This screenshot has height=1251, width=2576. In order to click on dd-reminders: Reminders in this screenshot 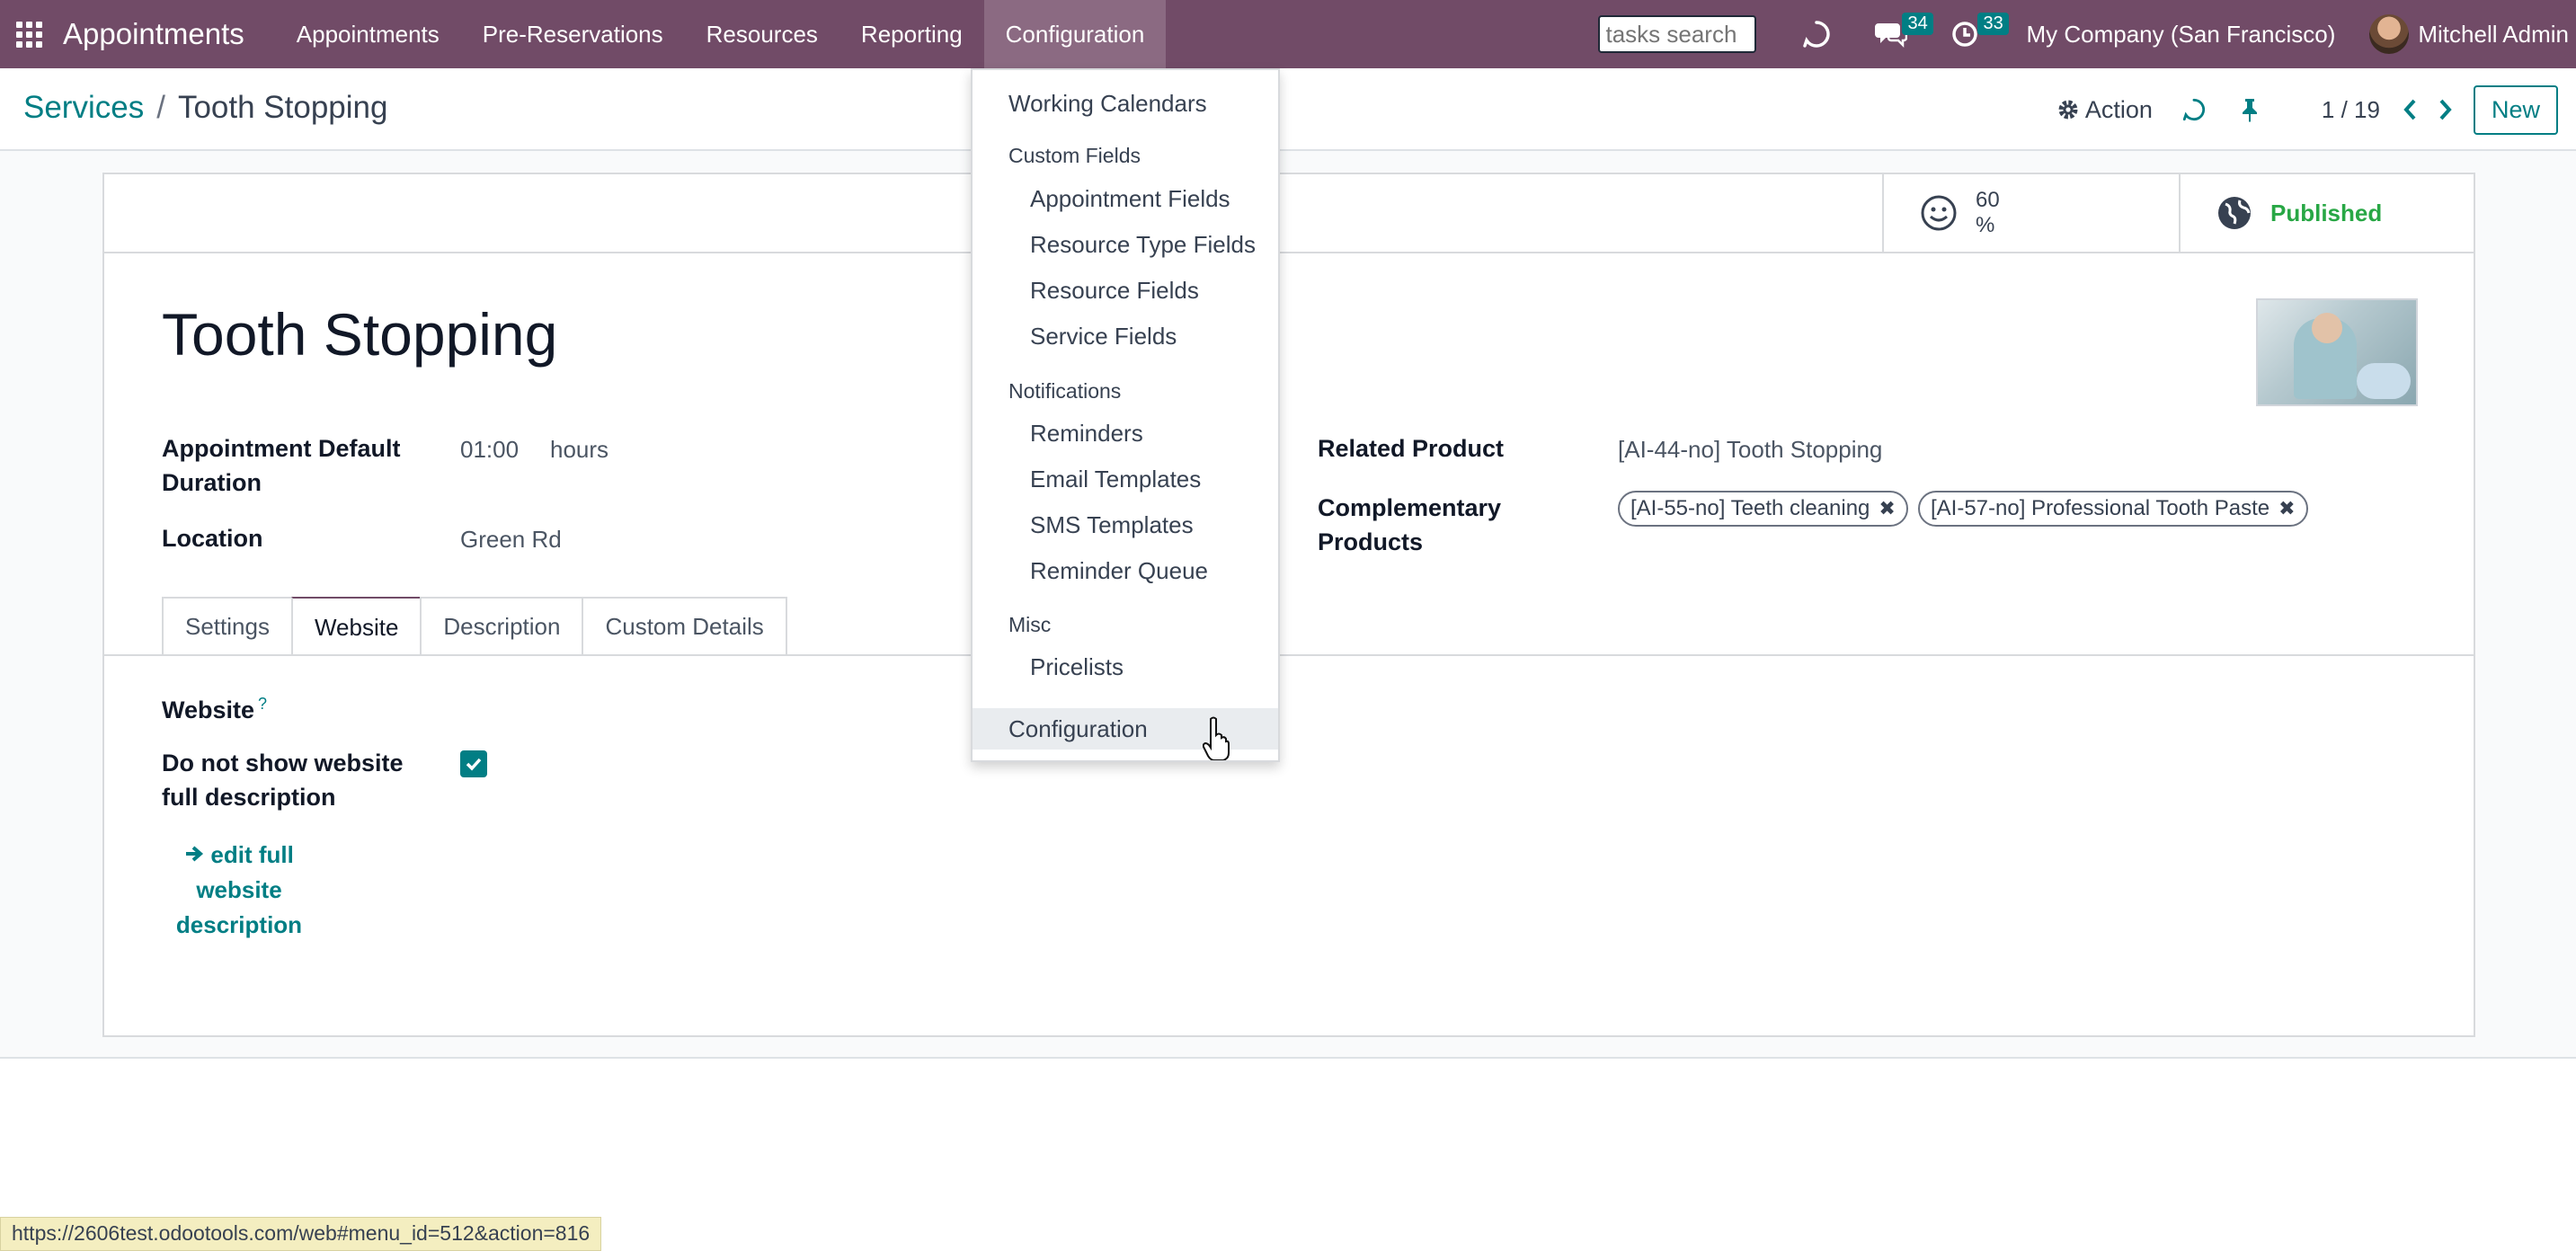, I will do `click(1125, 433)`.